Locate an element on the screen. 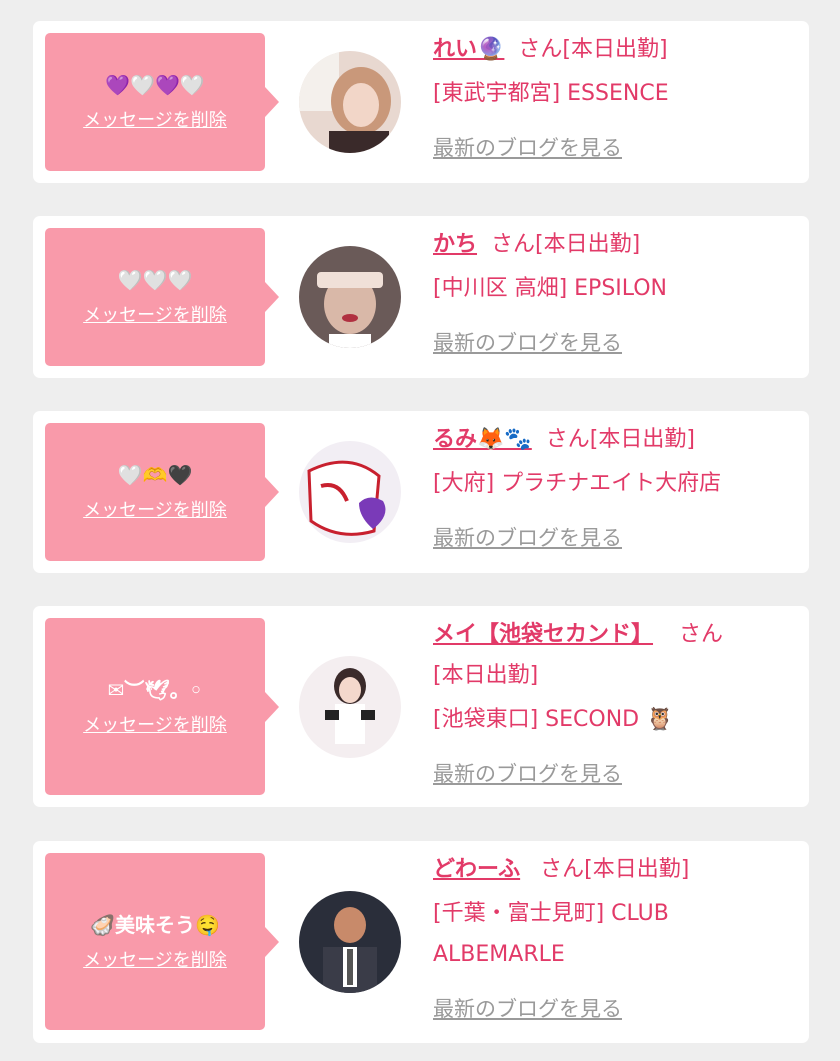  message-text: 💜🤍💜🤍 is located at coordinates (155, 85).